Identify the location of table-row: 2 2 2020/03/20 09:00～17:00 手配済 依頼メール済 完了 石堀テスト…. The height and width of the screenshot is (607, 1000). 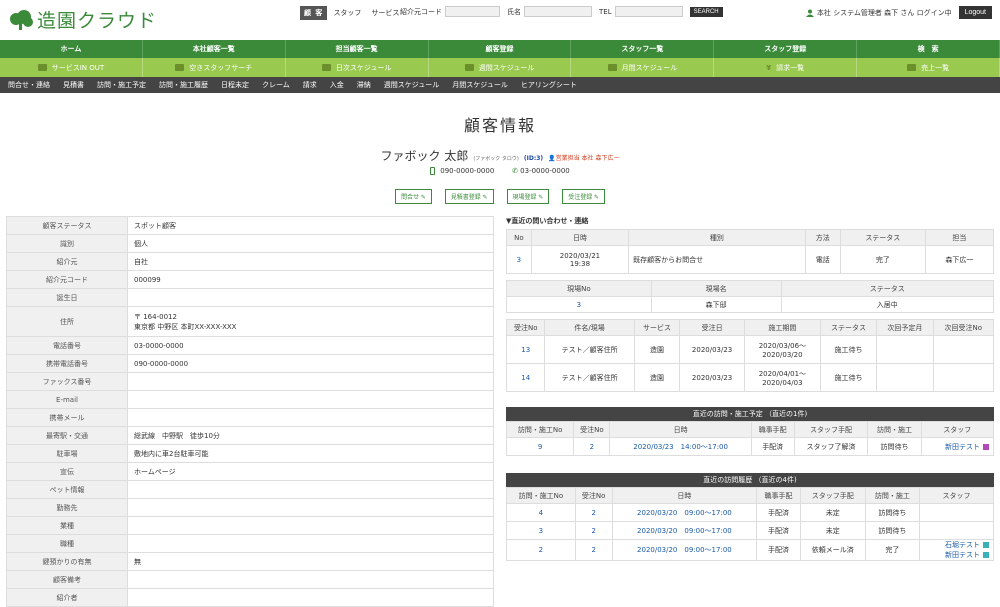
(750, 550).